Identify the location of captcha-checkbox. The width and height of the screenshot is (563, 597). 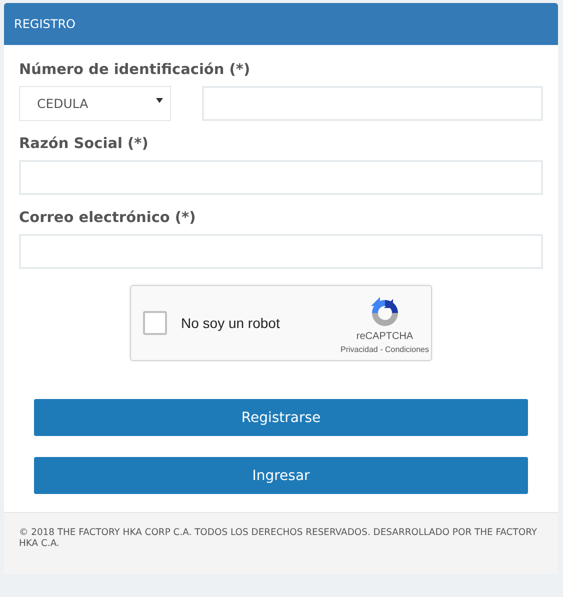
(155, 323).